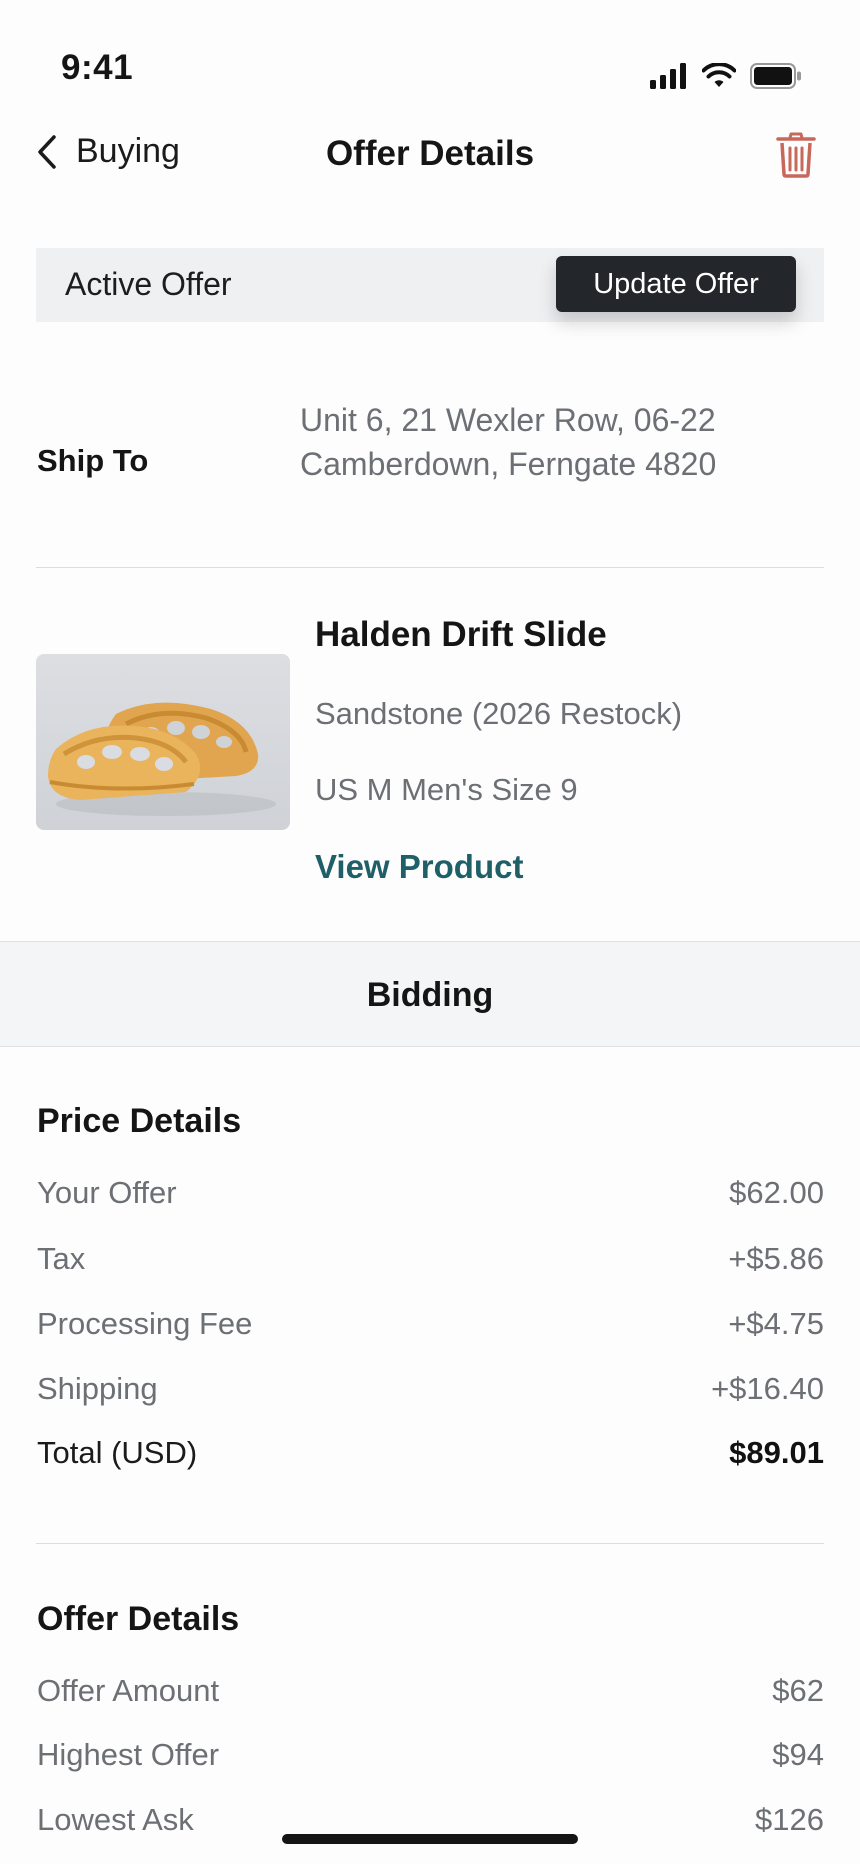 The image size is (860, 1864). Describe the element at coordinates (97, 1388) in the screenshot. I see `price-row-label: Shipping` at that location.